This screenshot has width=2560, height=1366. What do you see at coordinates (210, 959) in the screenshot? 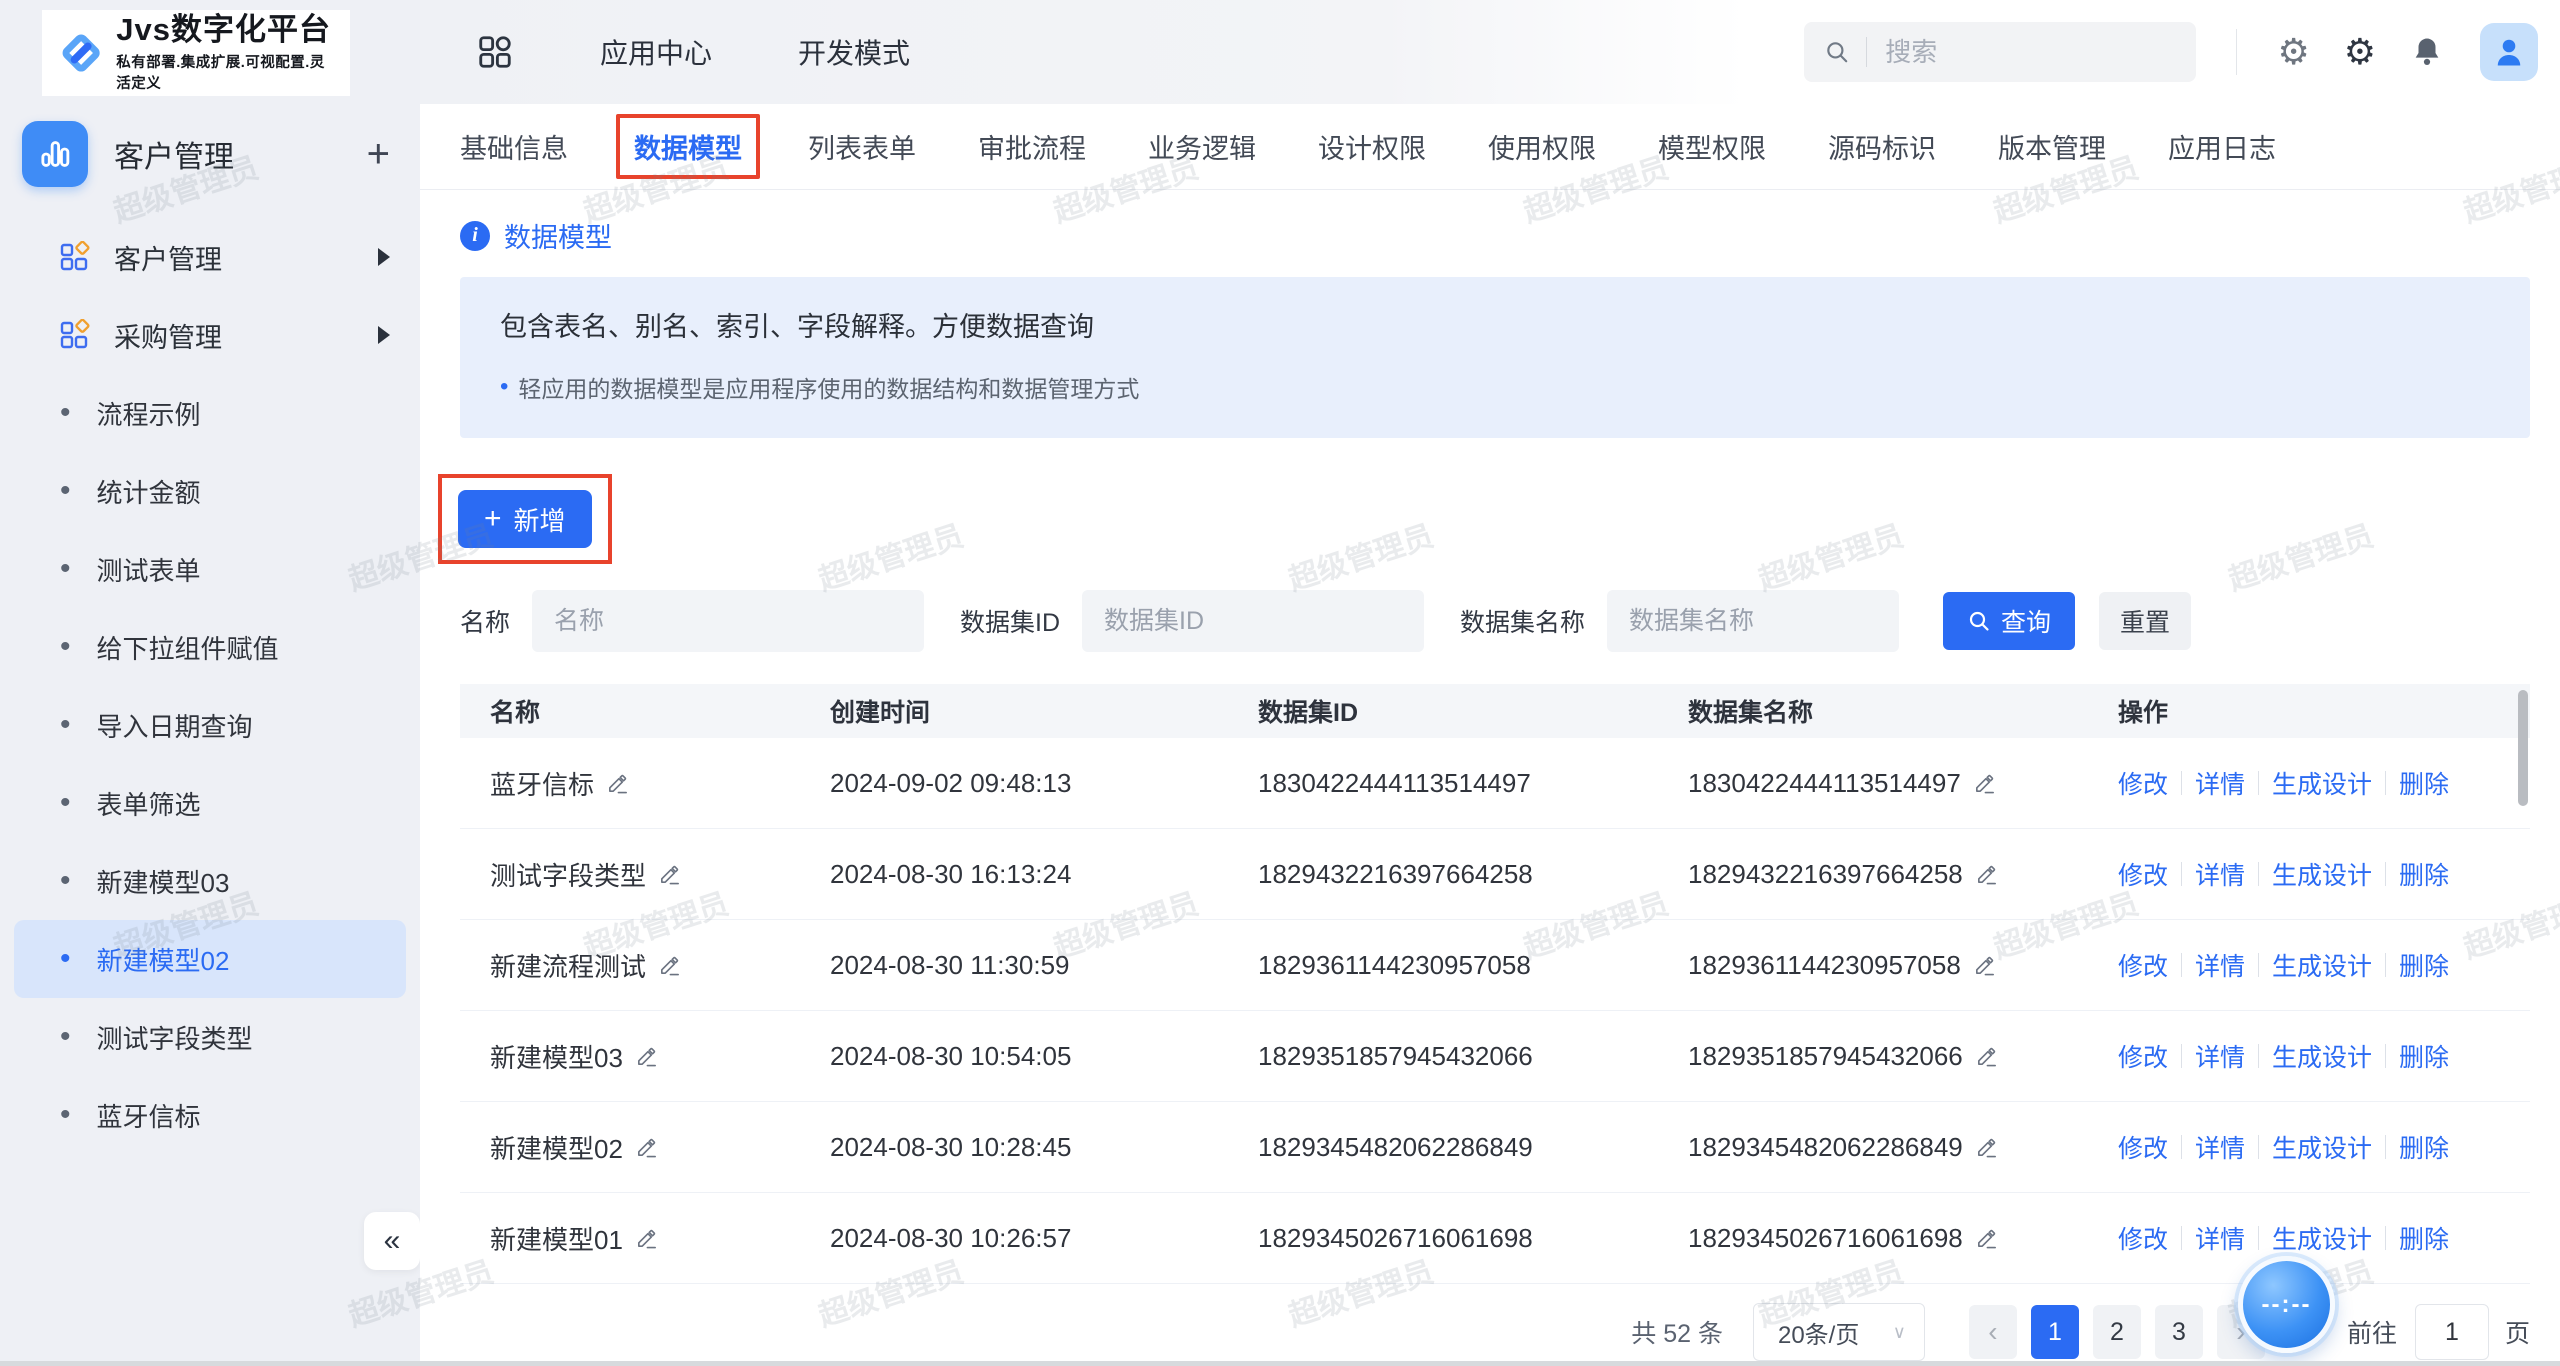
I see `sidebar-item-selected: • 新建模型02` at bounding box center [210, 959].